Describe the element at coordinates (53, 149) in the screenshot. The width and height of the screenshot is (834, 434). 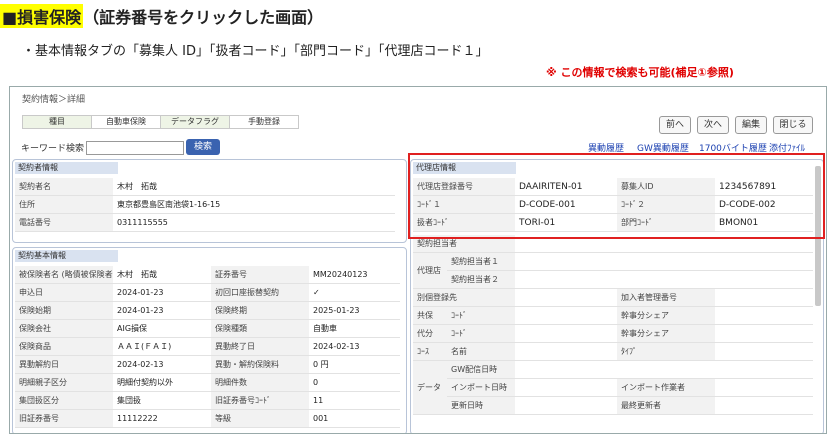
I see `keyword-search-label: キーワード検索` at that location.